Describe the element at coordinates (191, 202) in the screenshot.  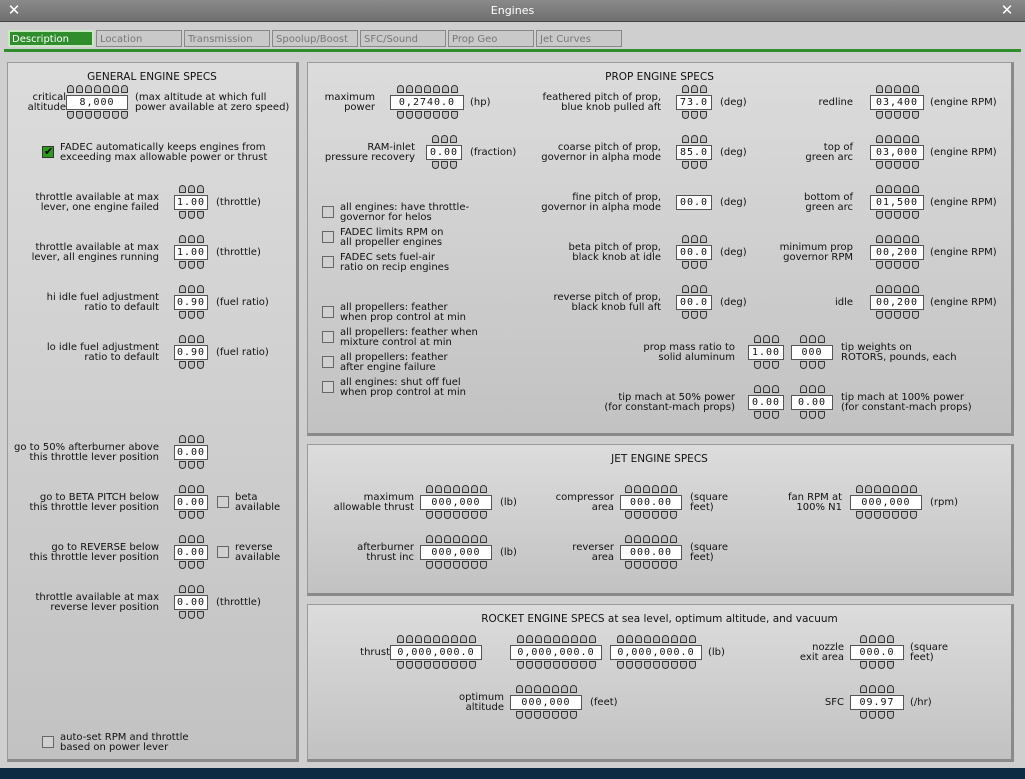
I see `throttle-one-failed-input: 1.00` at that location.